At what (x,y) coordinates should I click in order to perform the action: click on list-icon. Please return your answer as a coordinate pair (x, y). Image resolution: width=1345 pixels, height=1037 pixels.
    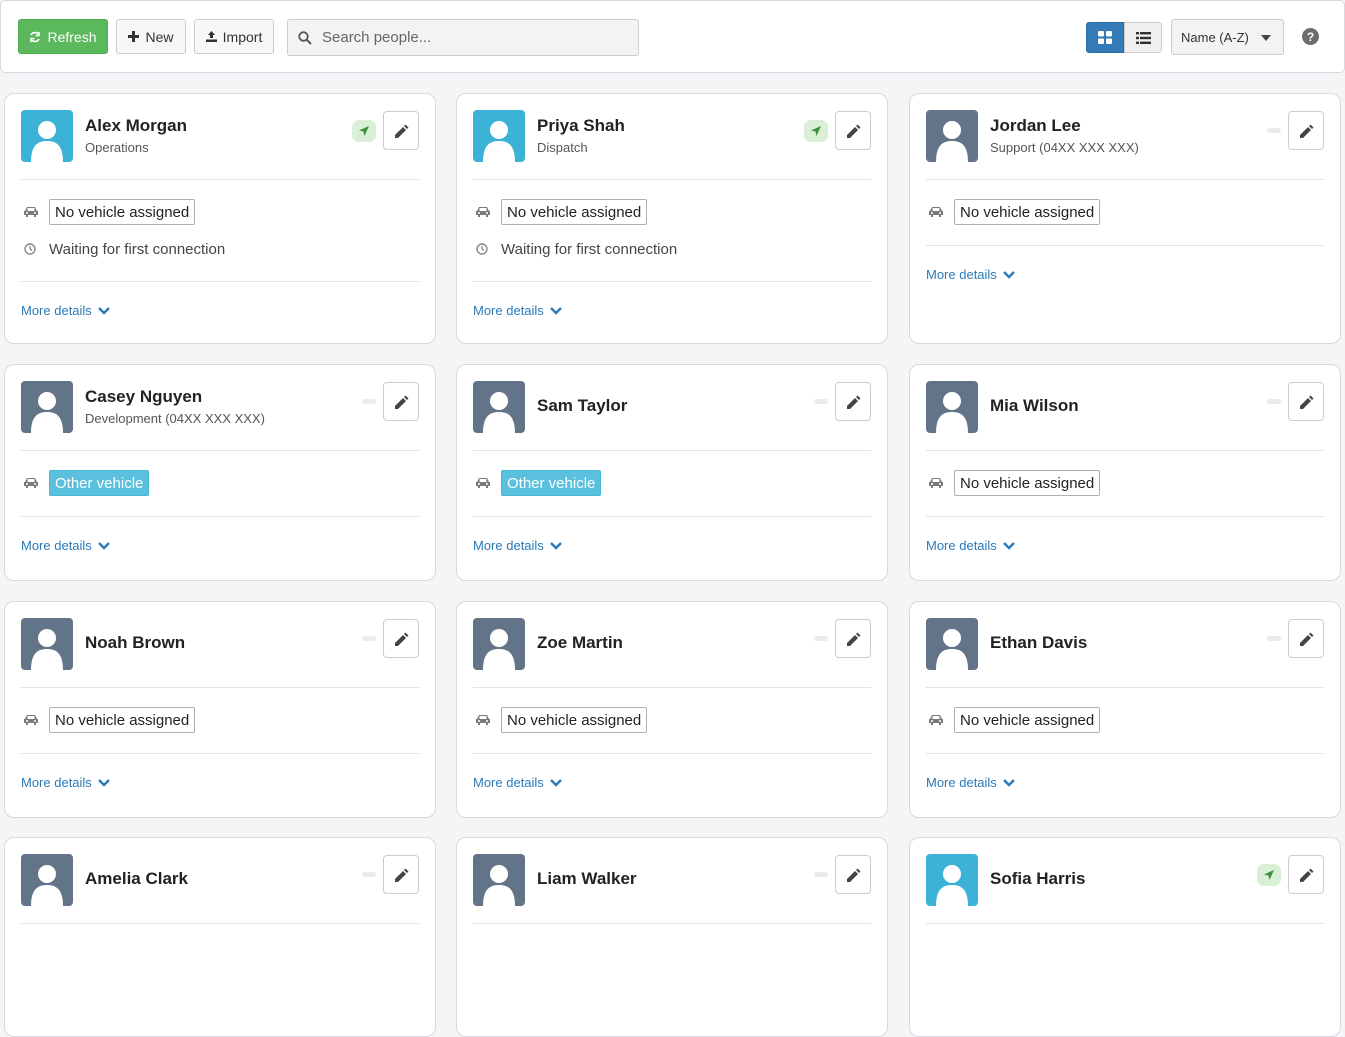
    Looking at the image, I should click on (1143, 37).